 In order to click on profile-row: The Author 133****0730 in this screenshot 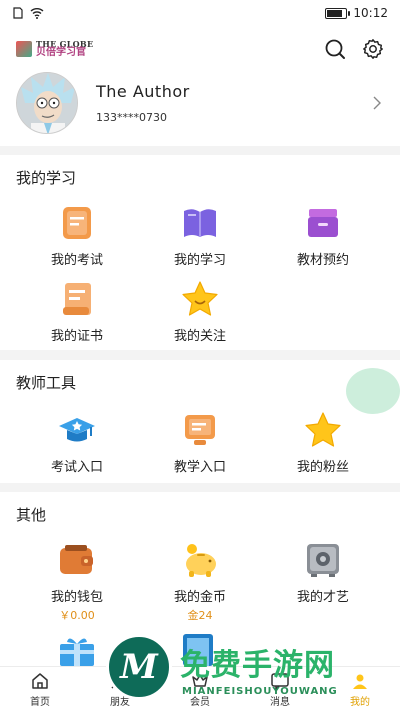, I will do `click(200, 103)`.